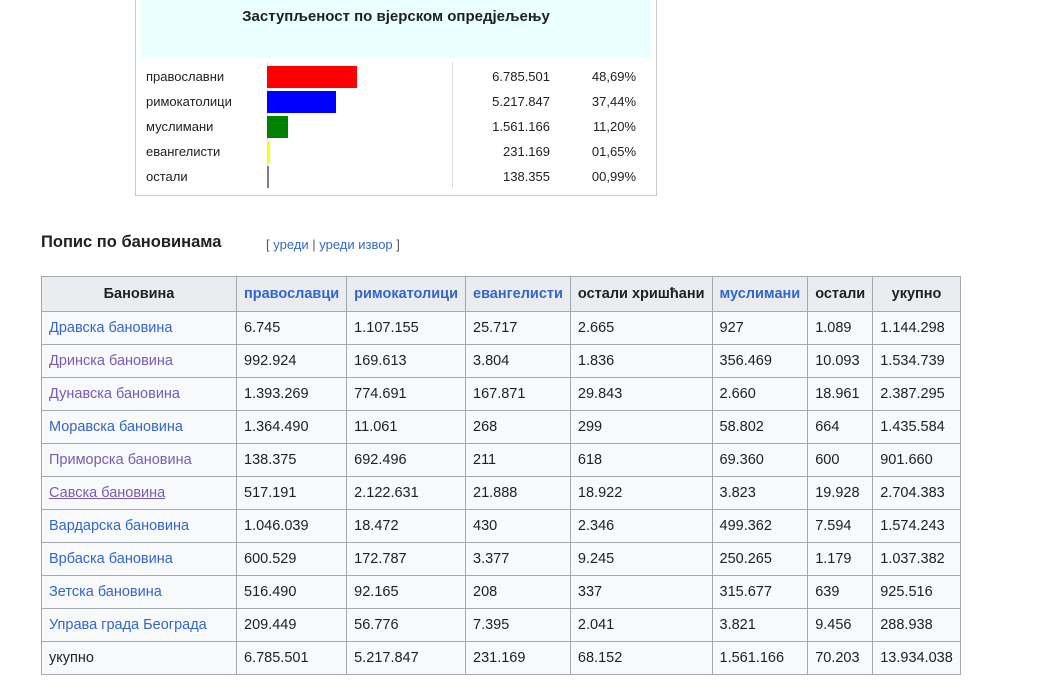 Image resolution: width=1054 pixels, height=693 pixels. What do you see at coordinates (840, 625) in the screenshot?
I see `table-cell: 9.456` at bounding box center [840, 625].